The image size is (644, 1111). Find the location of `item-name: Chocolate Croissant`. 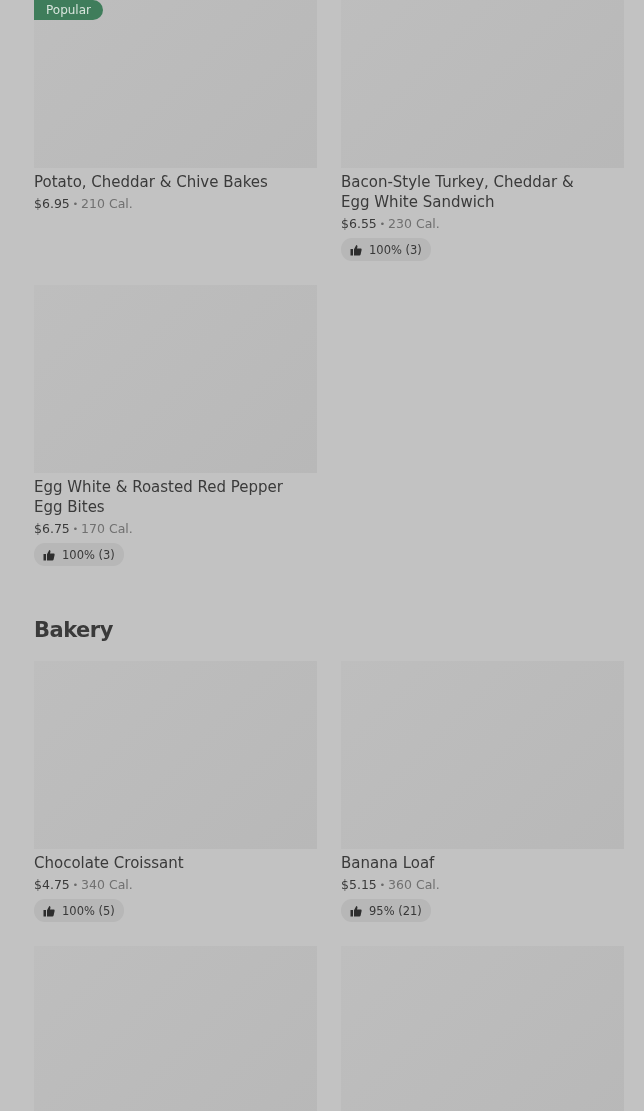

item-name: Chocolate Croissant is located at coordinates (109, 863).